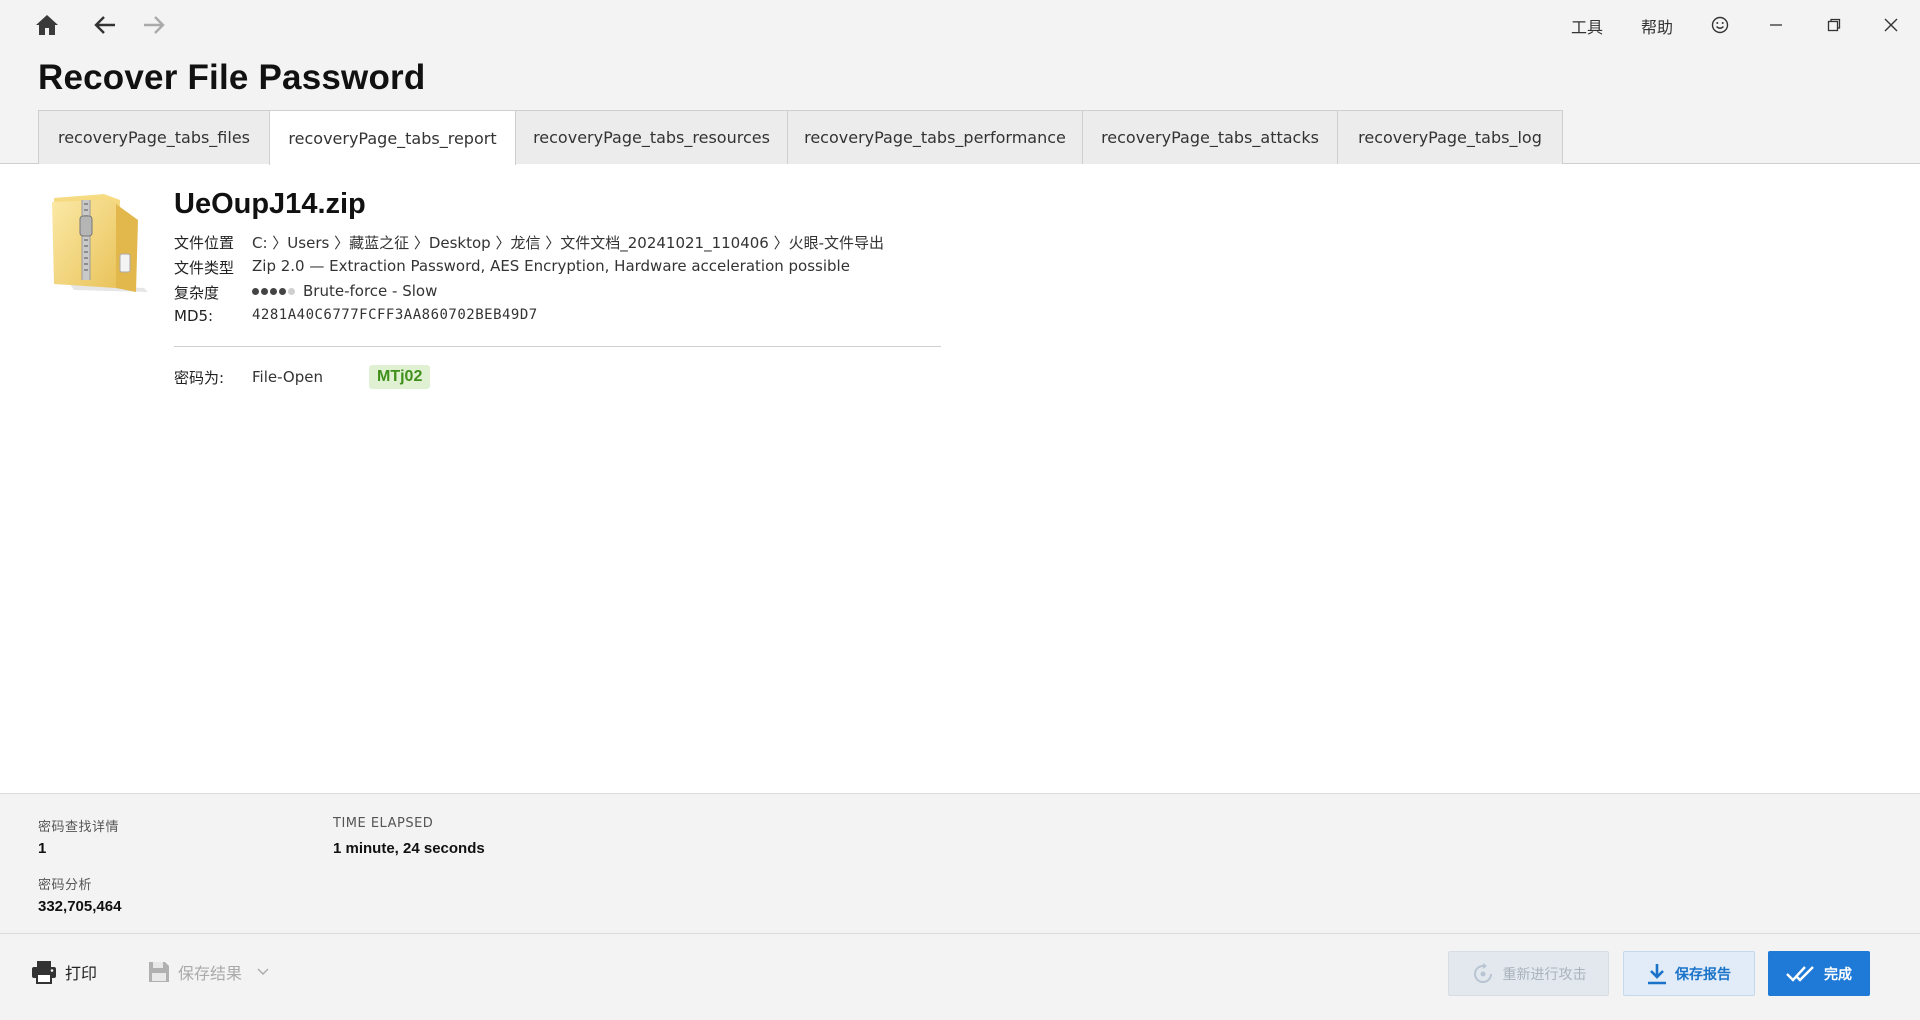 The height and width of the screenshot is (1020, 1920). I want to click on tab-resources: recoveryPage_tabs_resources, so click(651, 137).